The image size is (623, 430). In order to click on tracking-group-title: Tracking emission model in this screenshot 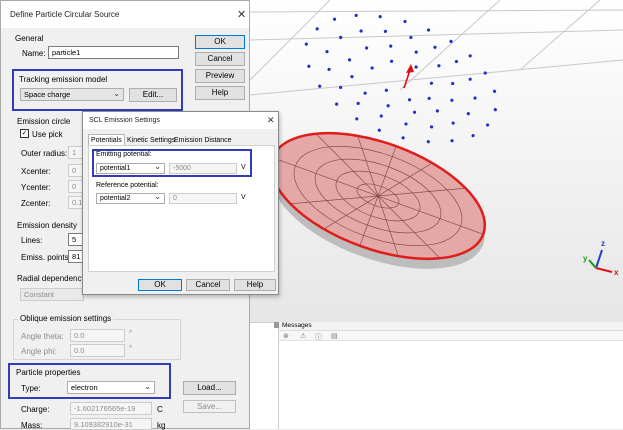, I will do `click(63, 79)`.